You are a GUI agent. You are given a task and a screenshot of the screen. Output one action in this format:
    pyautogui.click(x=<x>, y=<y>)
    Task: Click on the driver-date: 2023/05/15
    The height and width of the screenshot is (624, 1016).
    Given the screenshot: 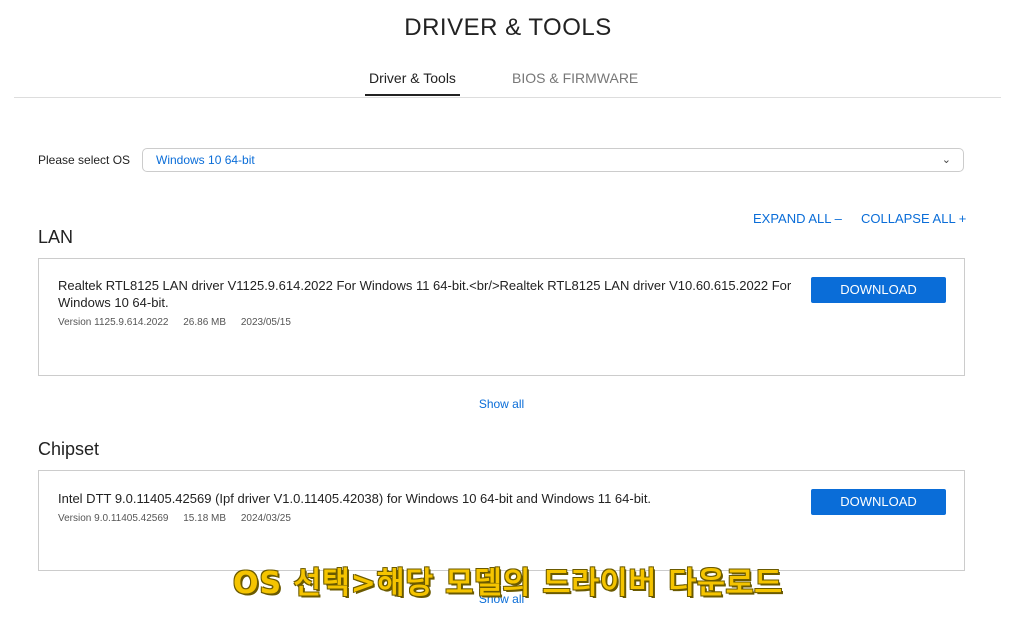 What is the action you would take?
    pyautogui.click(x=265, y=322)
    